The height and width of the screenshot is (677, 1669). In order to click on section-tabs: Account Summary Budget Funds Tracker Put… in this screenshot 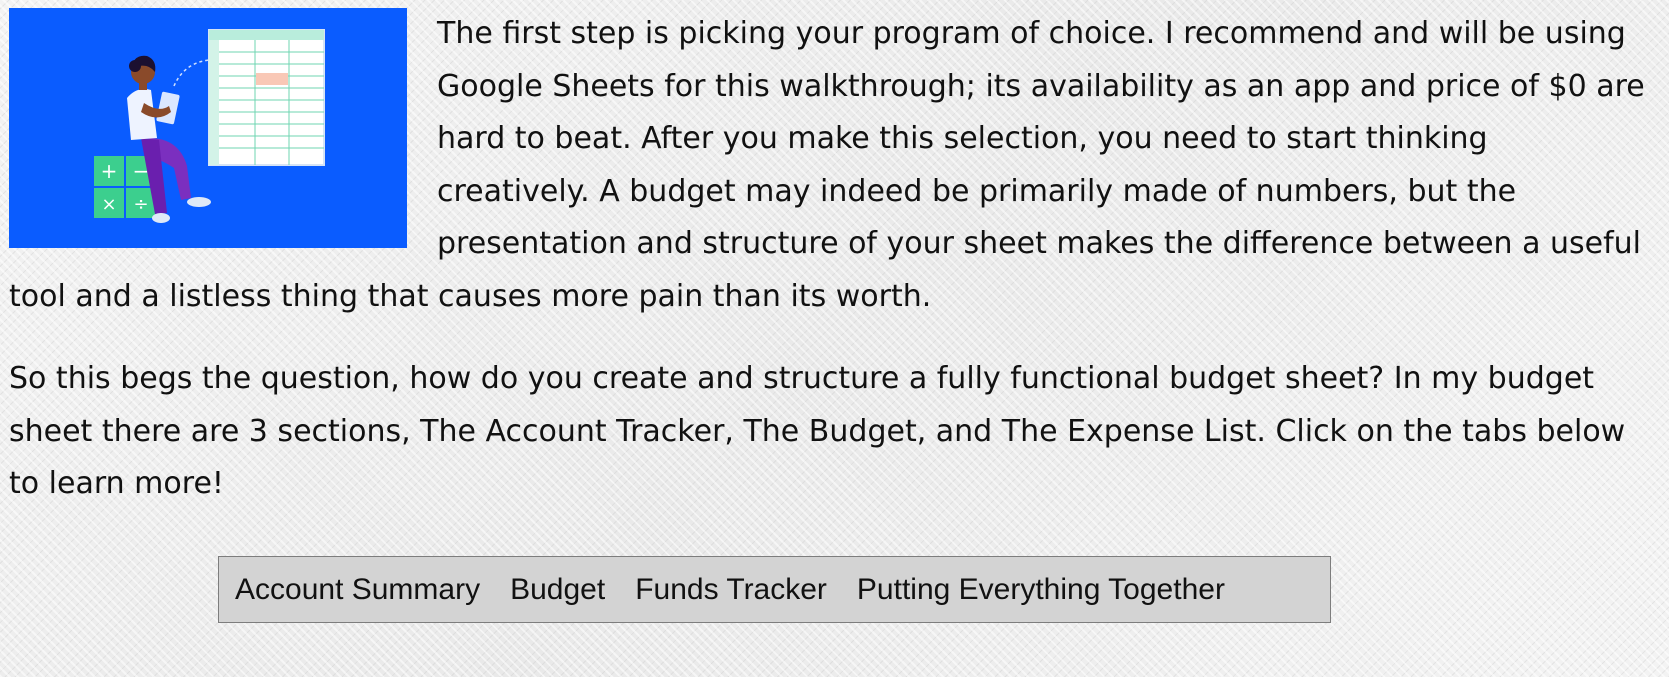, I will do `click(774, 589)`.